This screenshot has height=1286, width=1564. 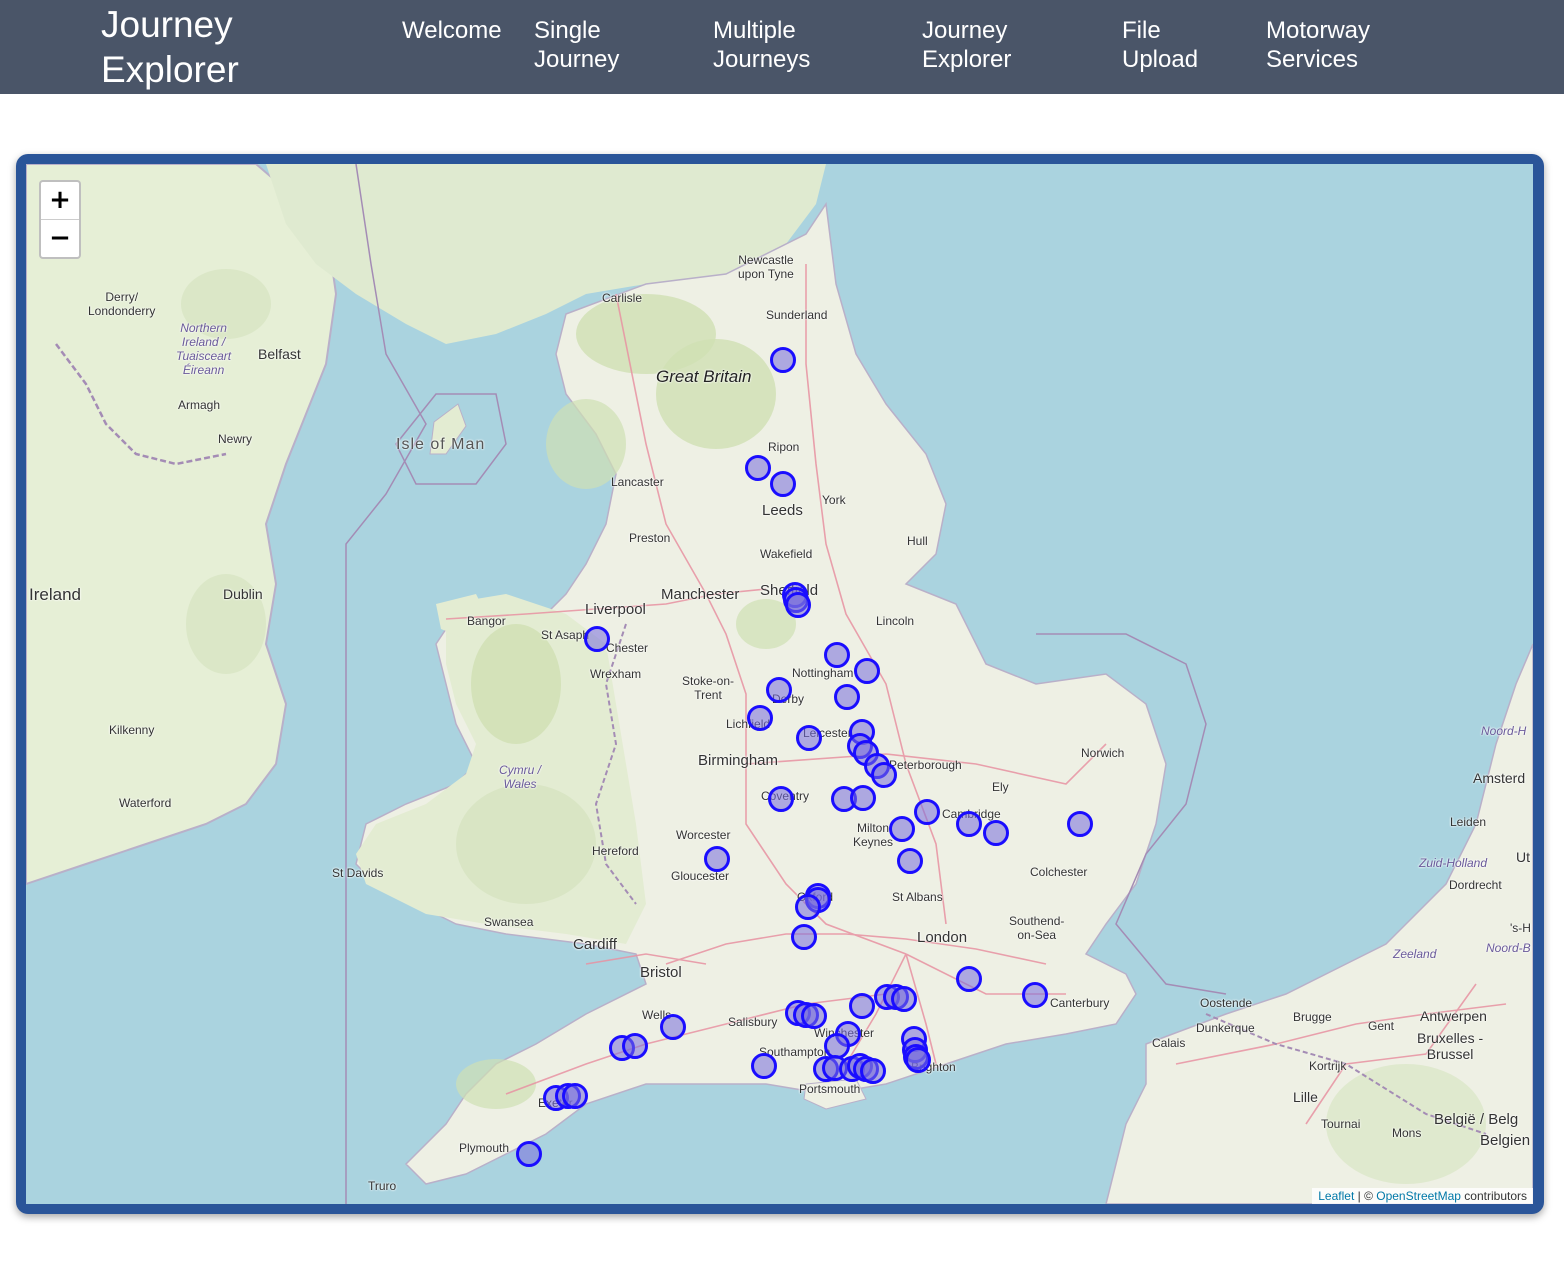 What do you see at coordinates (622, 298) in the screenshot?
I see `label-carlisle: Carlisle` at bounding box center [622, 298].